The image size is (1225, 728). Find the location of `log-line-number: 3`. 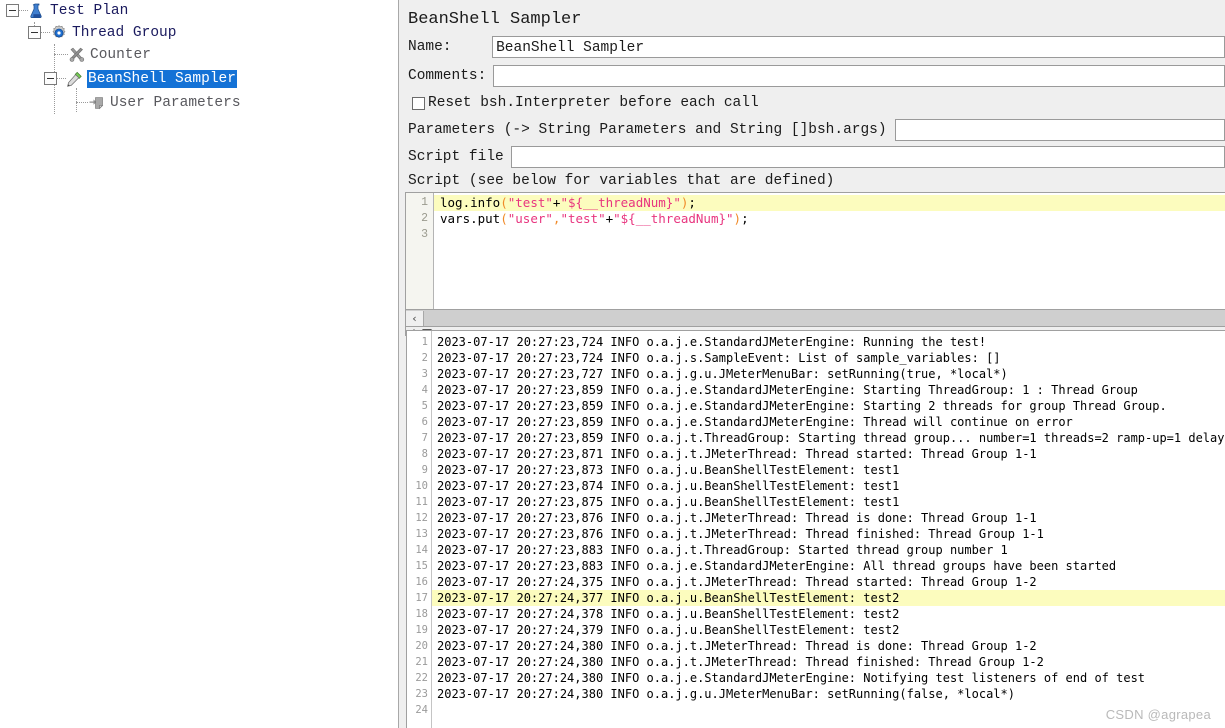

log-line-number: 3 is located at coordinates (424, 374).